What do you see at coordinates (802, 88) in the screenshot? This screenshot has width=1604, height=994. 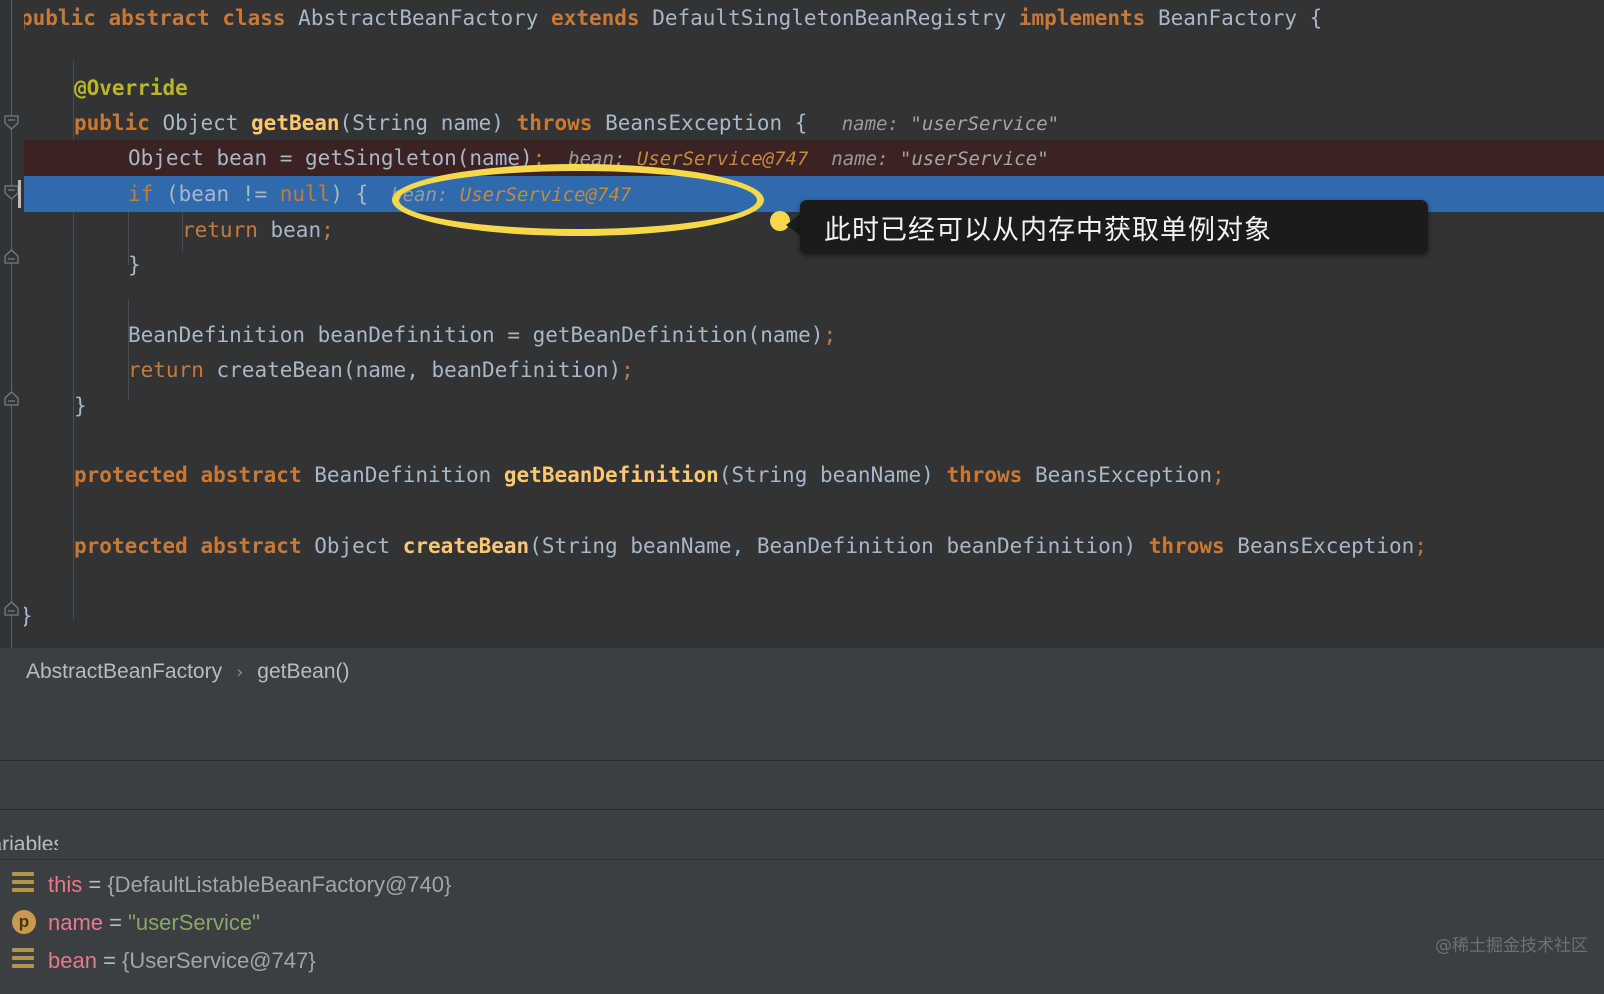 I see `code-line: @Override` at bounding box center [802, 88].